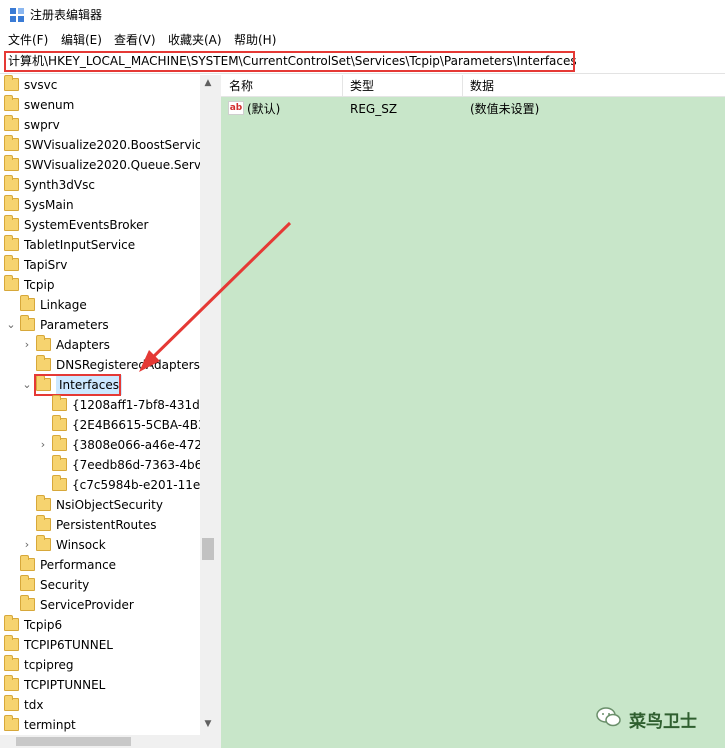 The image size is (725, 748). I want to click on tree-node-sysmain: SysMain, so click(100, 205).